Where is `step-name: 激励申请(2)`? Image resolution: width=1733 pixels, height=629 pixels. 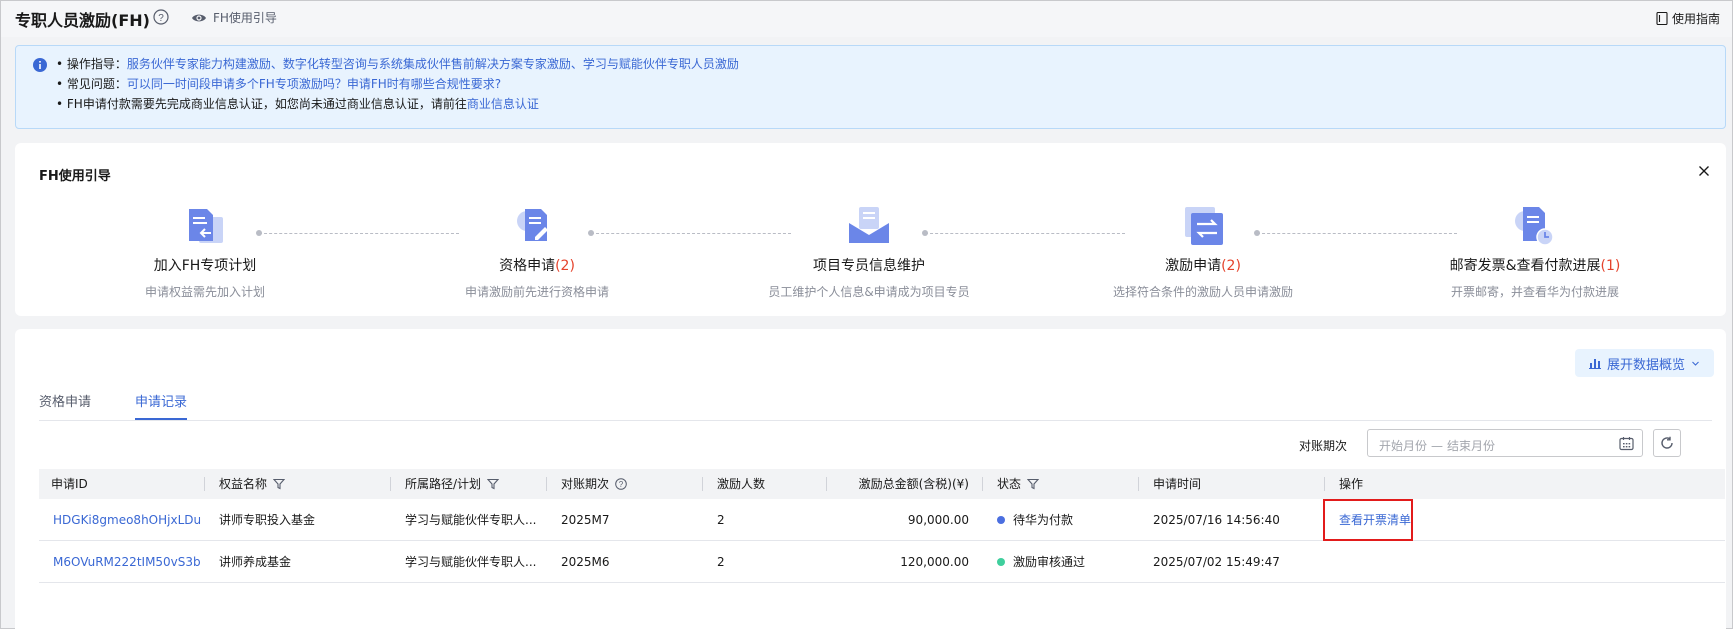 step-name: 激励申请(2) is located at coordinates (1203, 266).